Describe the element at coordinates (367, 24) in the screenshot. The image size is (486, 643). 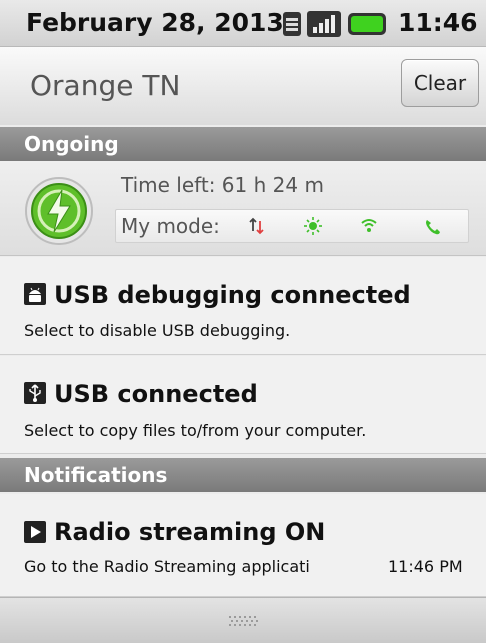
I see `battery-icon` at that location.